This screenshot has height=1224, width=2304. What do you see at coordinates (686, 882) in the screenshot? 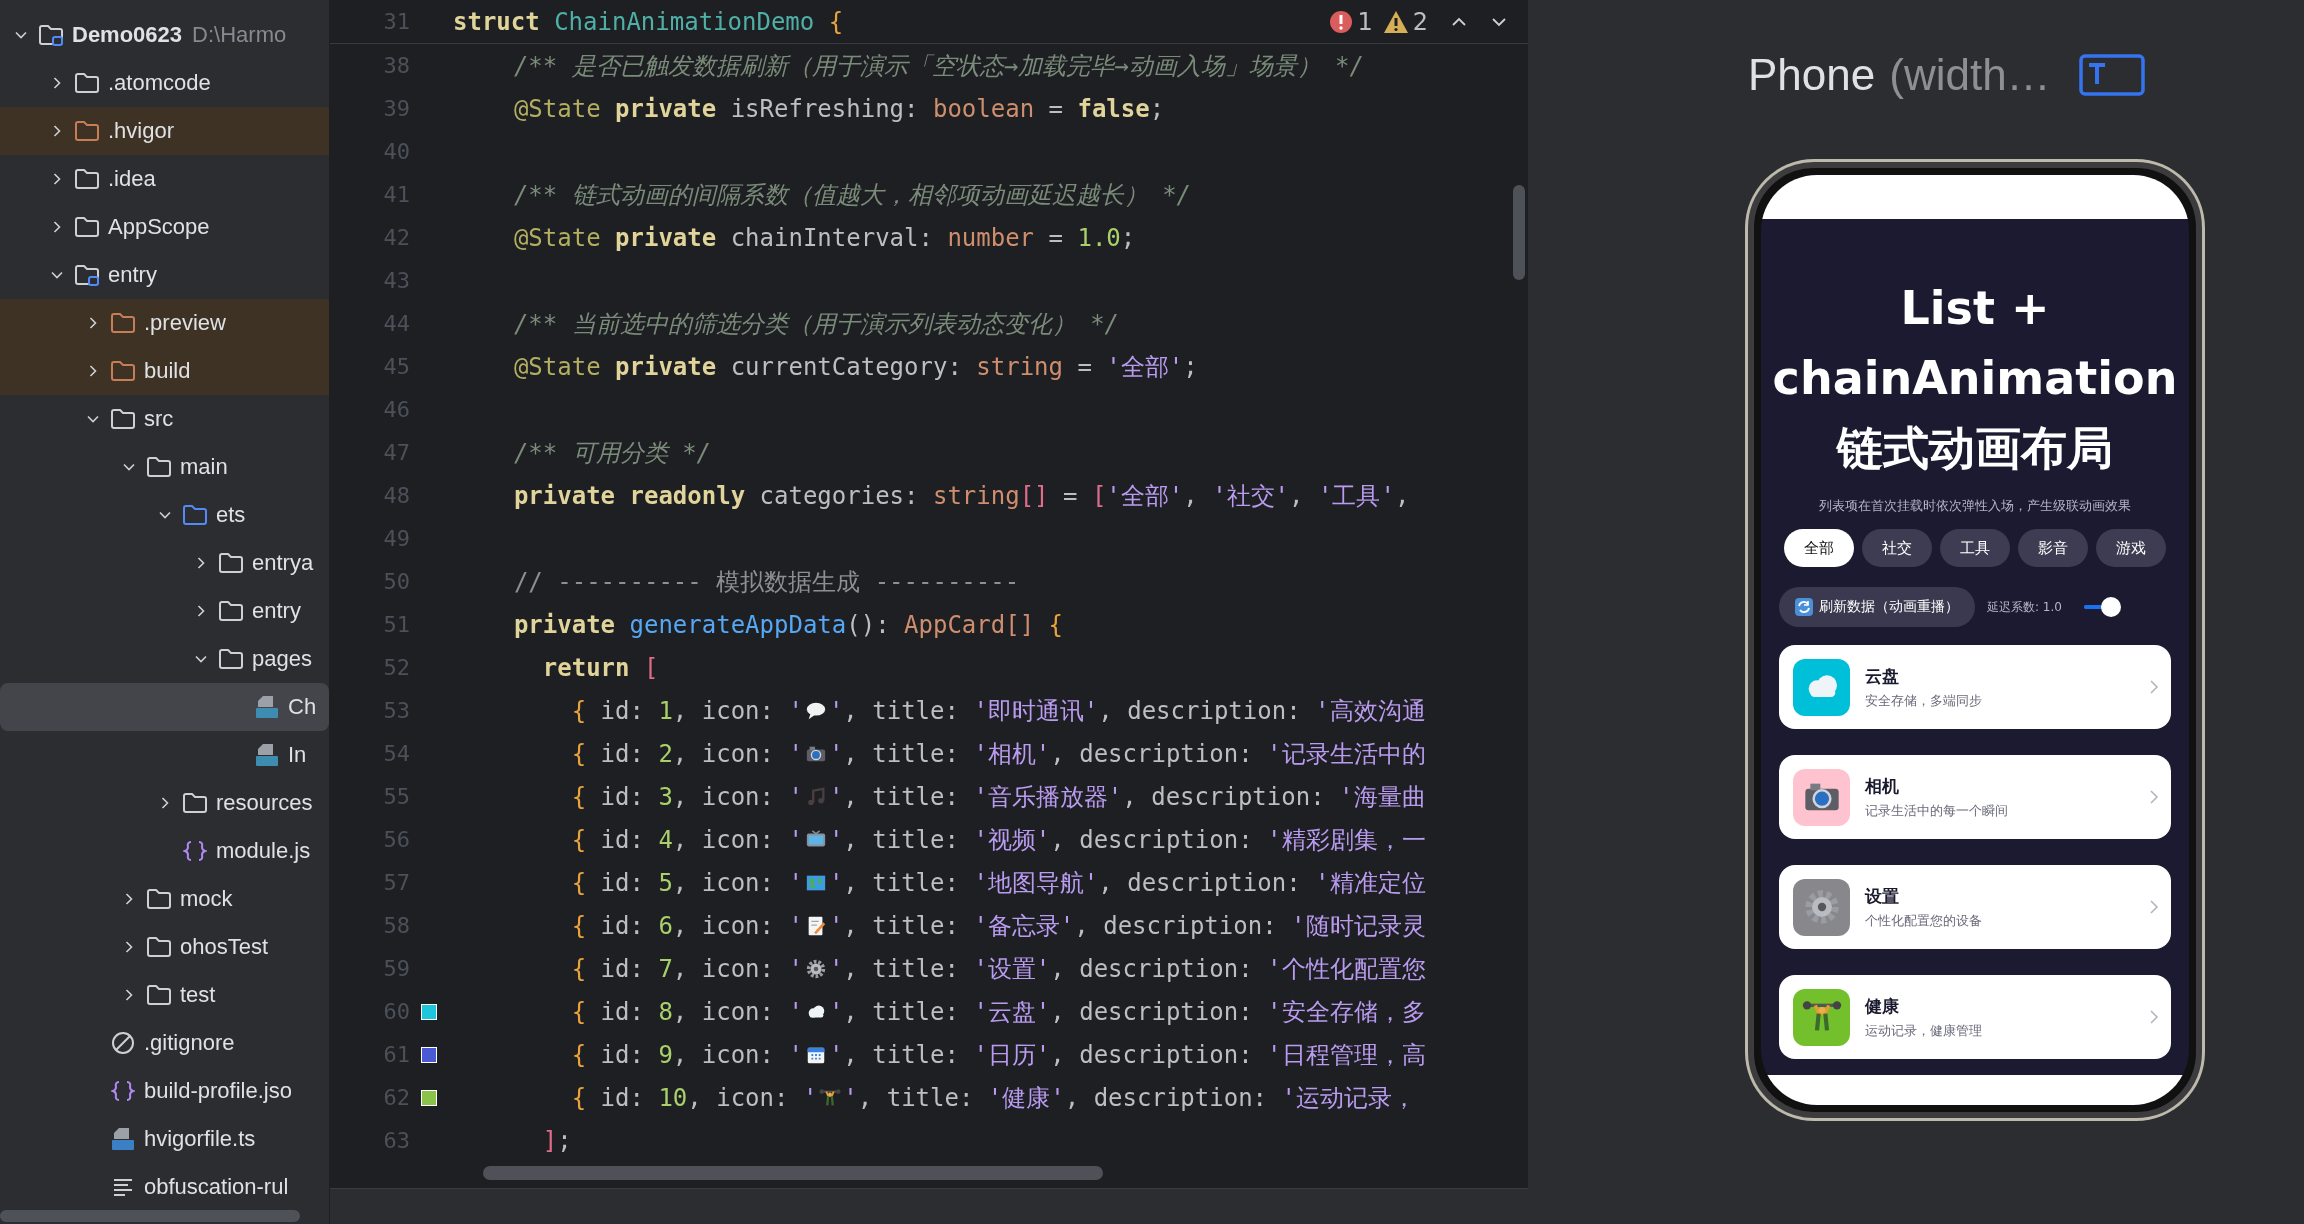
I see `code-text: { id: 5, icon: '` at bounding box center [686, 882].